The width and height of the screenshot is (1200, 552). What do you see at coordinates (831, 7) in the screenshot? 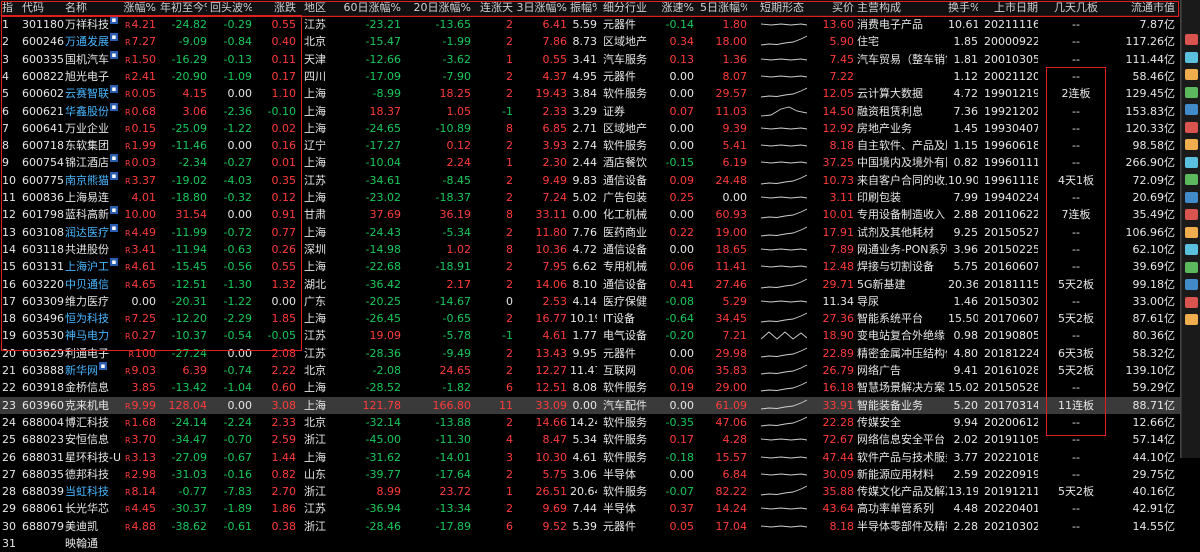
I see `column-header-bid: 买价` at bounding box center [831, 7].